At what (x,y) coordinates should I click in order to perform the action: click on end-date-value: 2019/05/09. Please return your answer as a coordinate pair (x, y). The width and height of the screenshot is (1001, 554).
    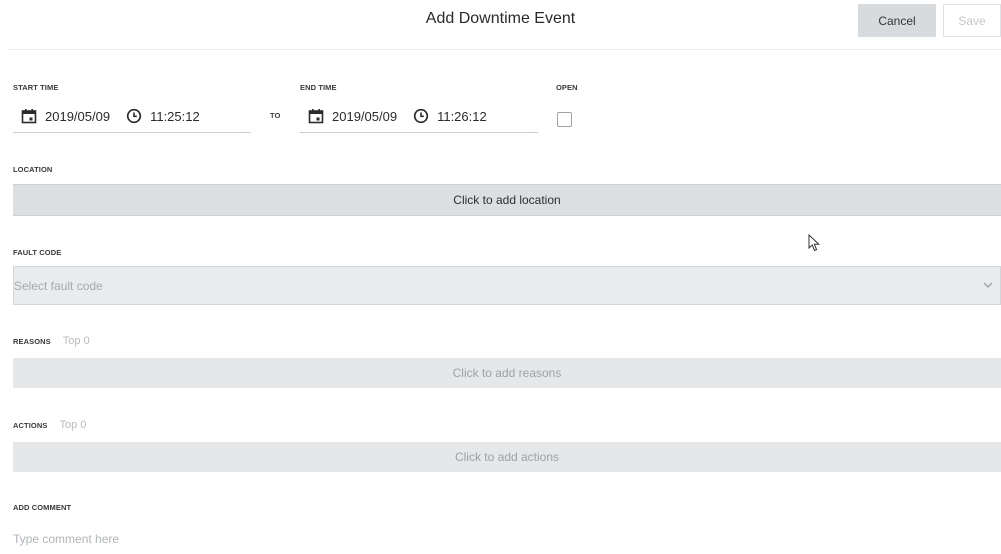
    Looking at the image, I should click on (364, 116).